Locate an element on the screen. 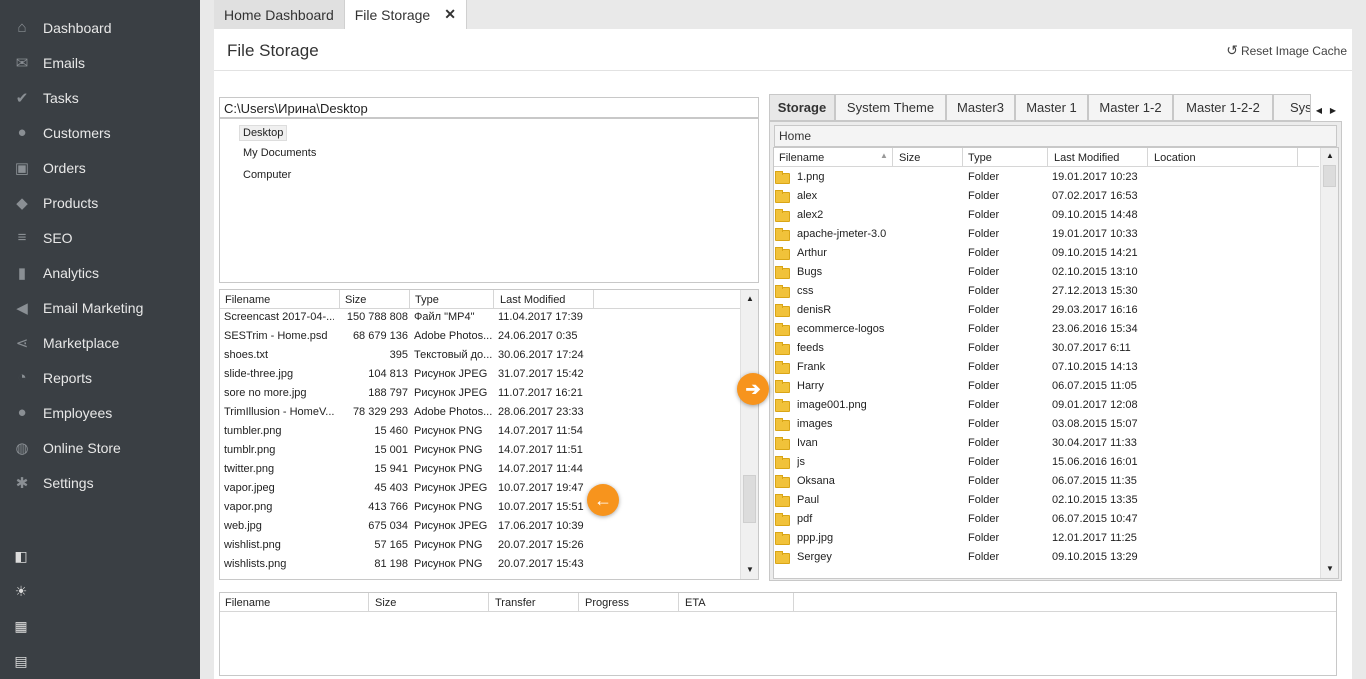 The image size is (1366, 679). sidebar-item-online-store: ◍ Online Store is located at coordinates (100, 447).